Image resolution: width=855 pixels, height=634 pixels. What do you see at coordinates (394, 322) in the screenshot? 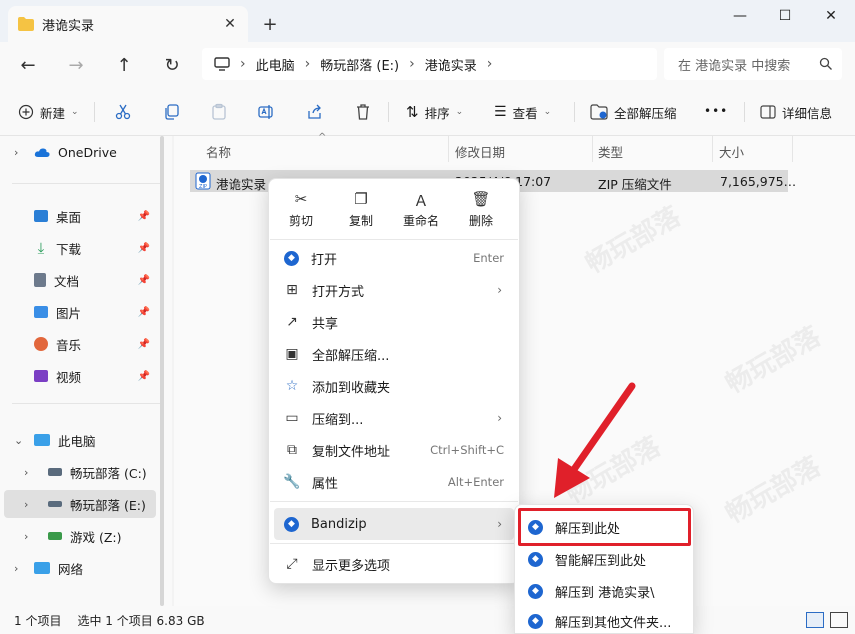
I see `menu-item-share: ↗ 共享` at bounding box center [394, 322].